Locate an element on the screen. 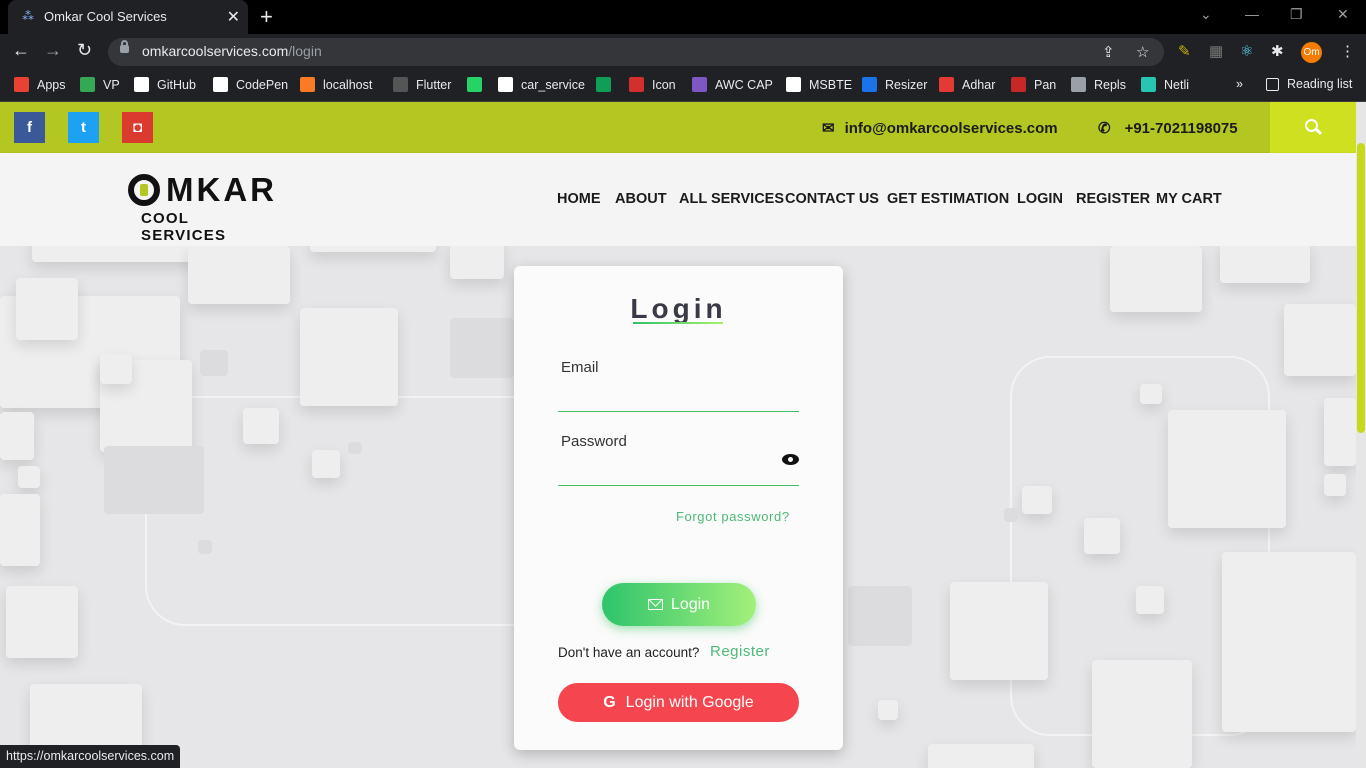  bookmark-resizer: Resizer is located at coordinates (894, 84).